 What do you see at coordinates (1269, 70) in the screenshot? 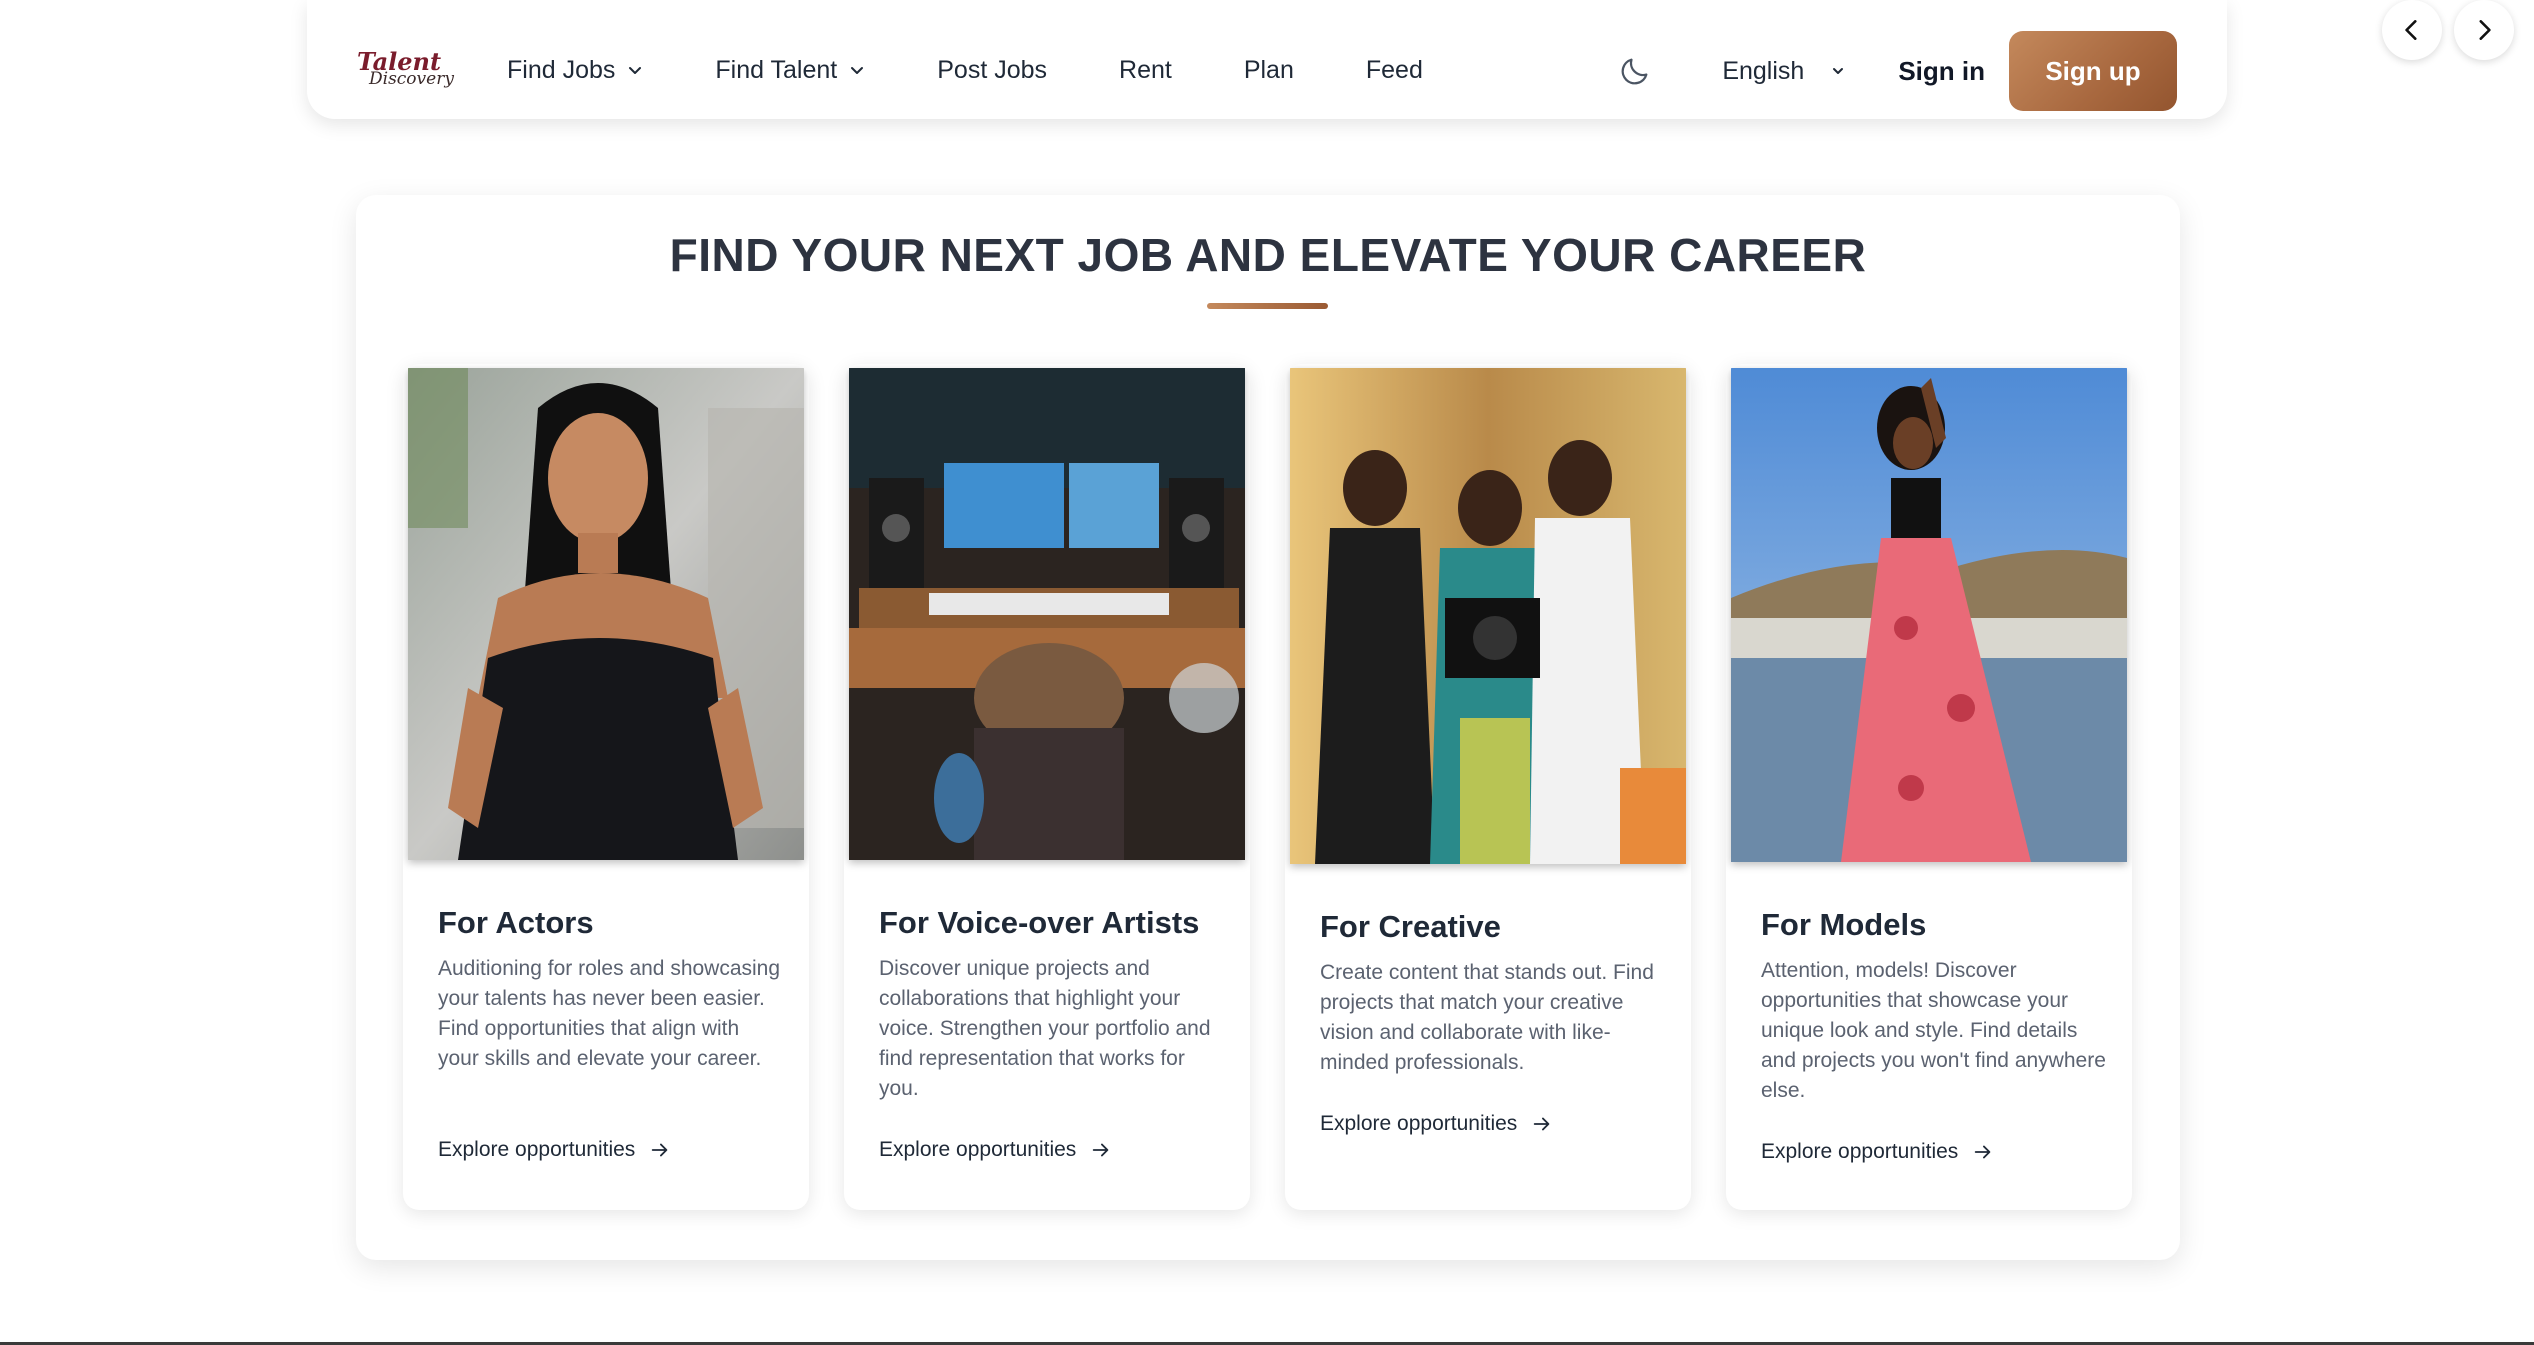
I see `nav-plan: Plan` at bounding box center [1269, 70].